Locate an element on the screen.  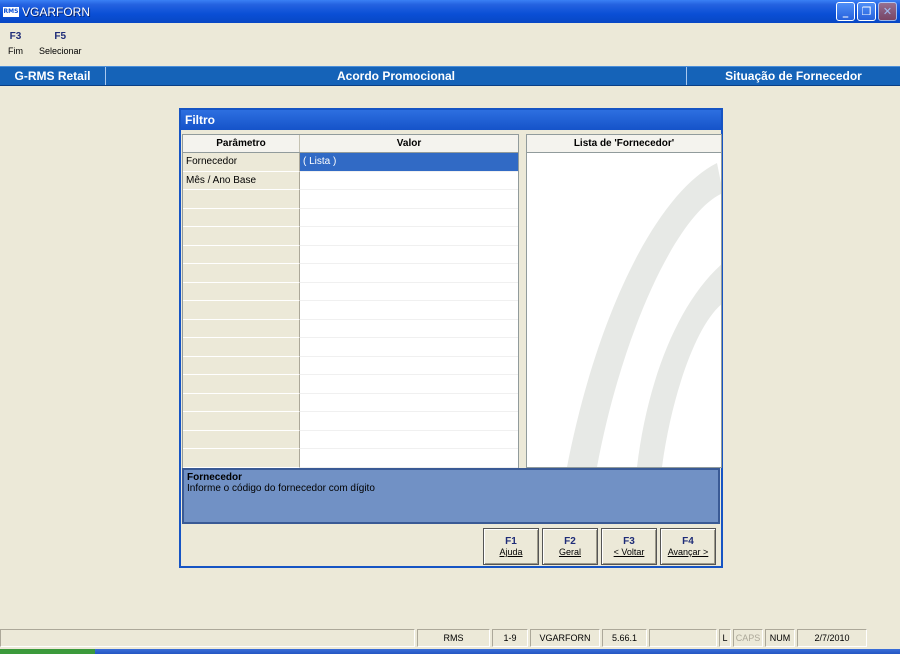
restore-button: ❐ is located at coordinates (866, 11).